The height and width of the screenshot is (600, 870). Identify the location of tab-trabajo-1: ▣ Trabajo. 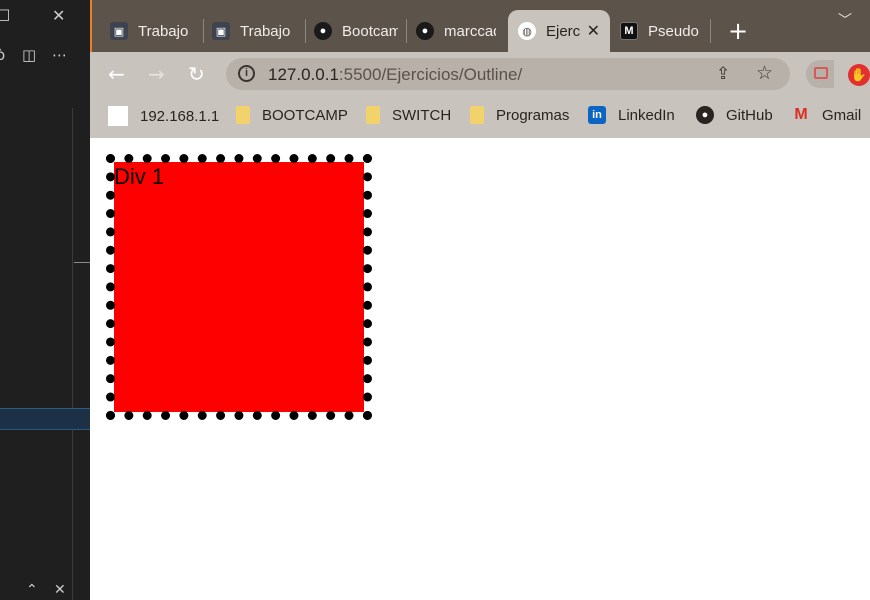
(153, 31).